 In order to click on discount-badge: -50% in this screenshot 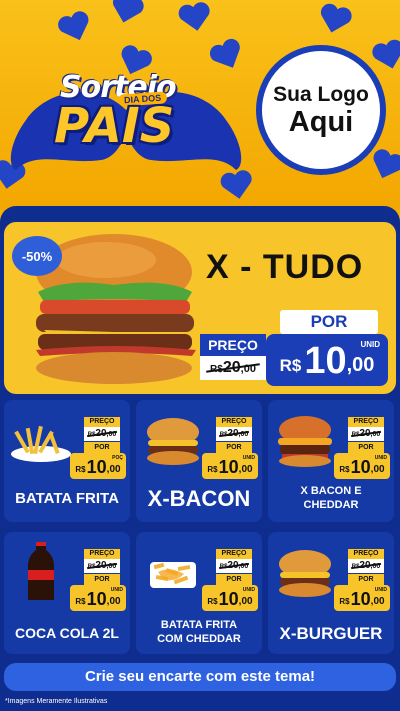, I will do `click(37, 256)`.